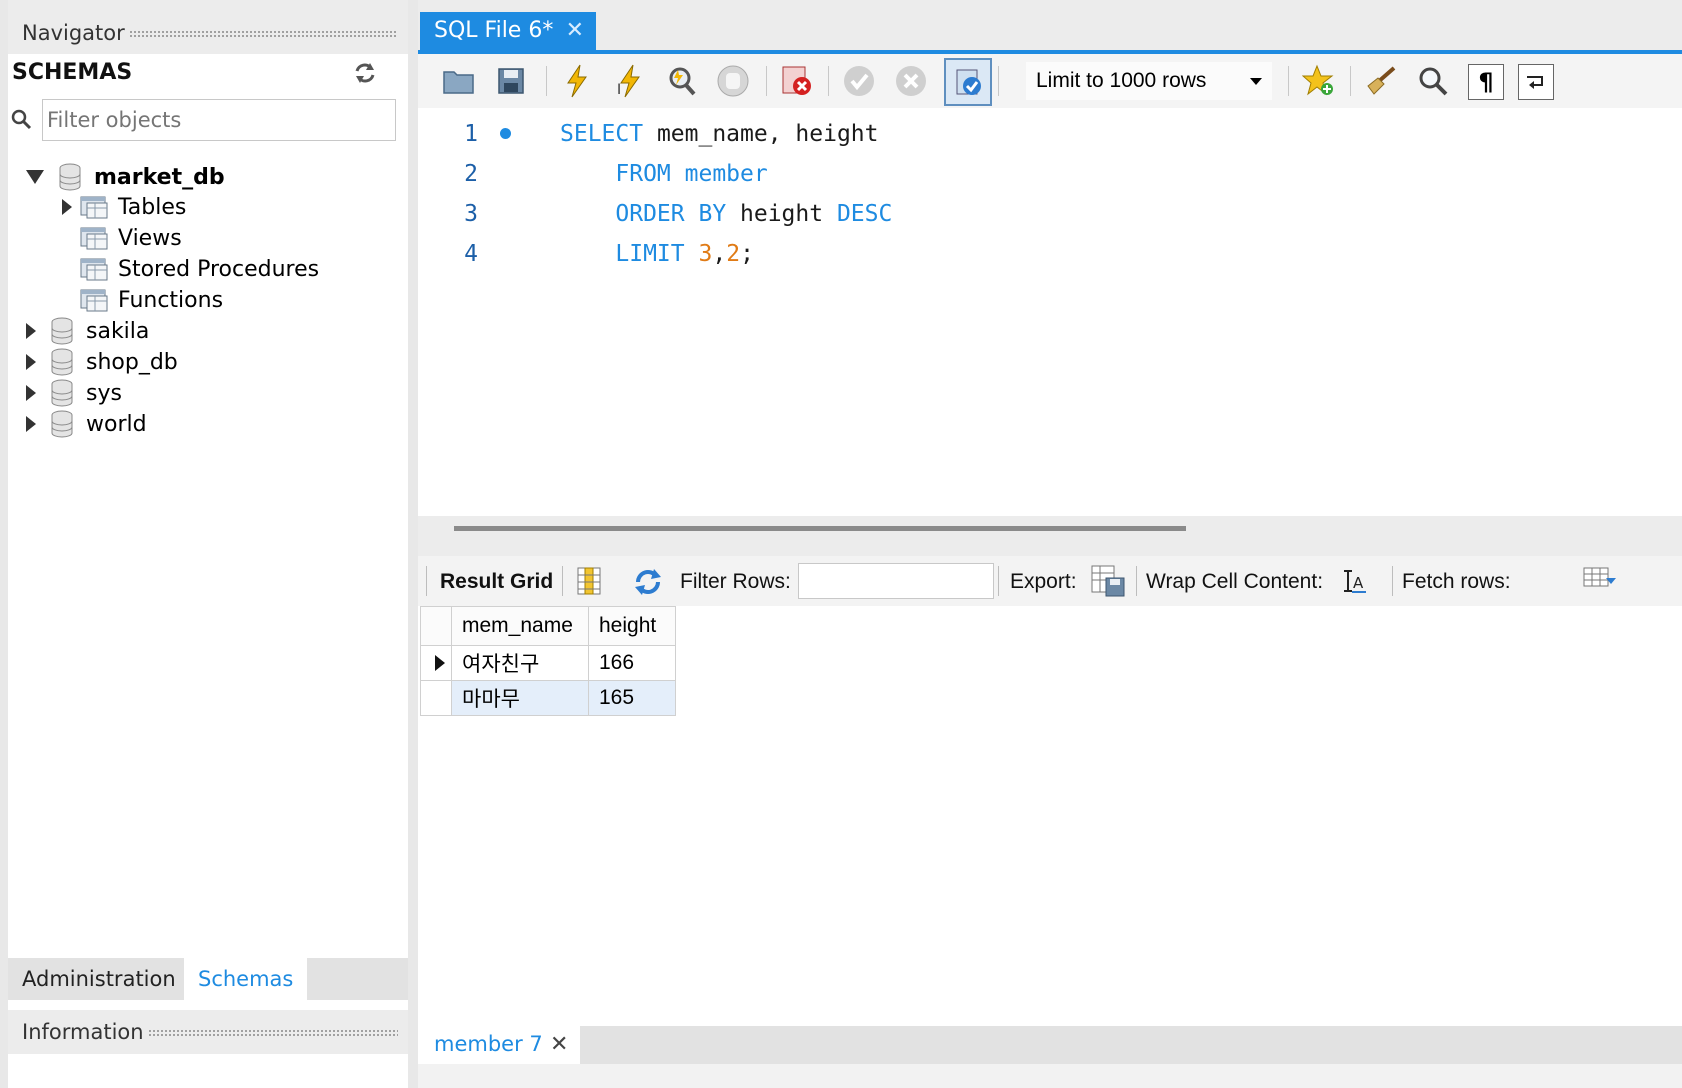  Describe the element at coordinates (459, 81) in the screenshot. I see `open-folder-icon` at that location.